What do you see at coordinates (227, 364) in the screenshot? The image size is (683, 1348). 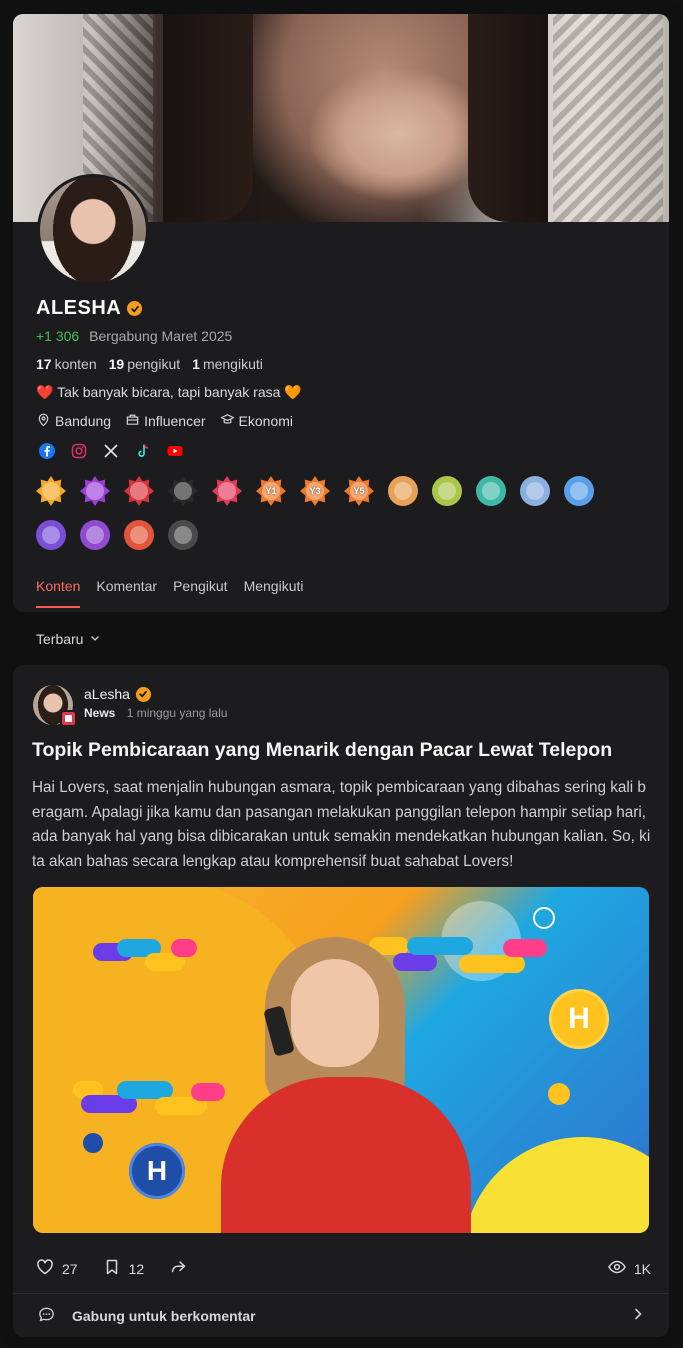 I see `stat-following: 1 mengikuti` at bounding box center [227, 364].